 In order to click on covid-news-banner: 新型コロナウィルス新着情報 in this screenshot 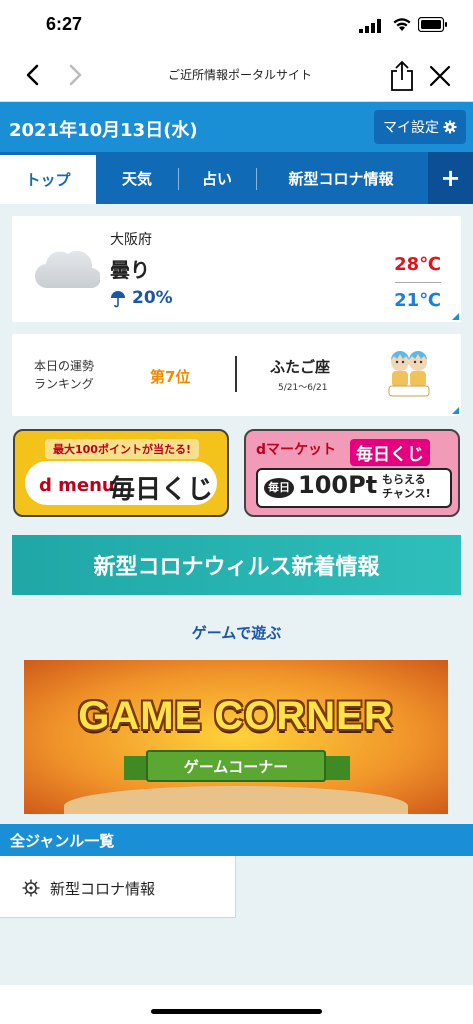, I will do `click(236, 565)`.